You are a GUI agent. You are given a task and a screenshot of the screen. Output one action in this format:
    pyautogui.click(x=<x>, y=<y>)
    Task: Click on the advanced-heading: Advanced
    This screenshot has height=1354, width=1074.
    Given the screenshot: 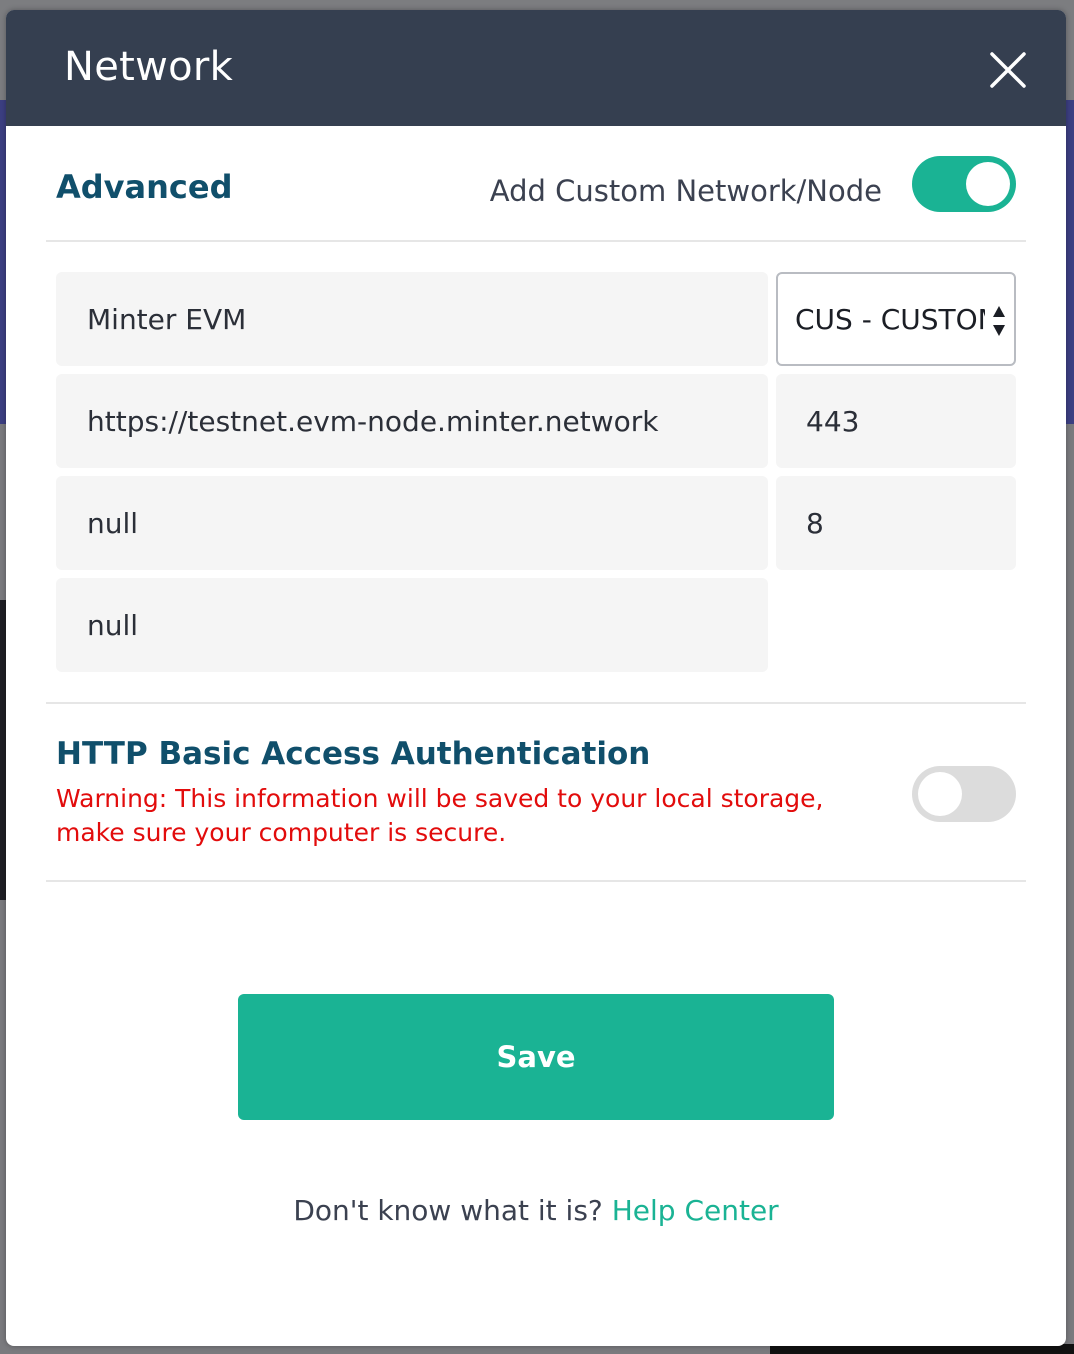 What is the action you would take?
    pyautogui.click(x=144, y=187)
    